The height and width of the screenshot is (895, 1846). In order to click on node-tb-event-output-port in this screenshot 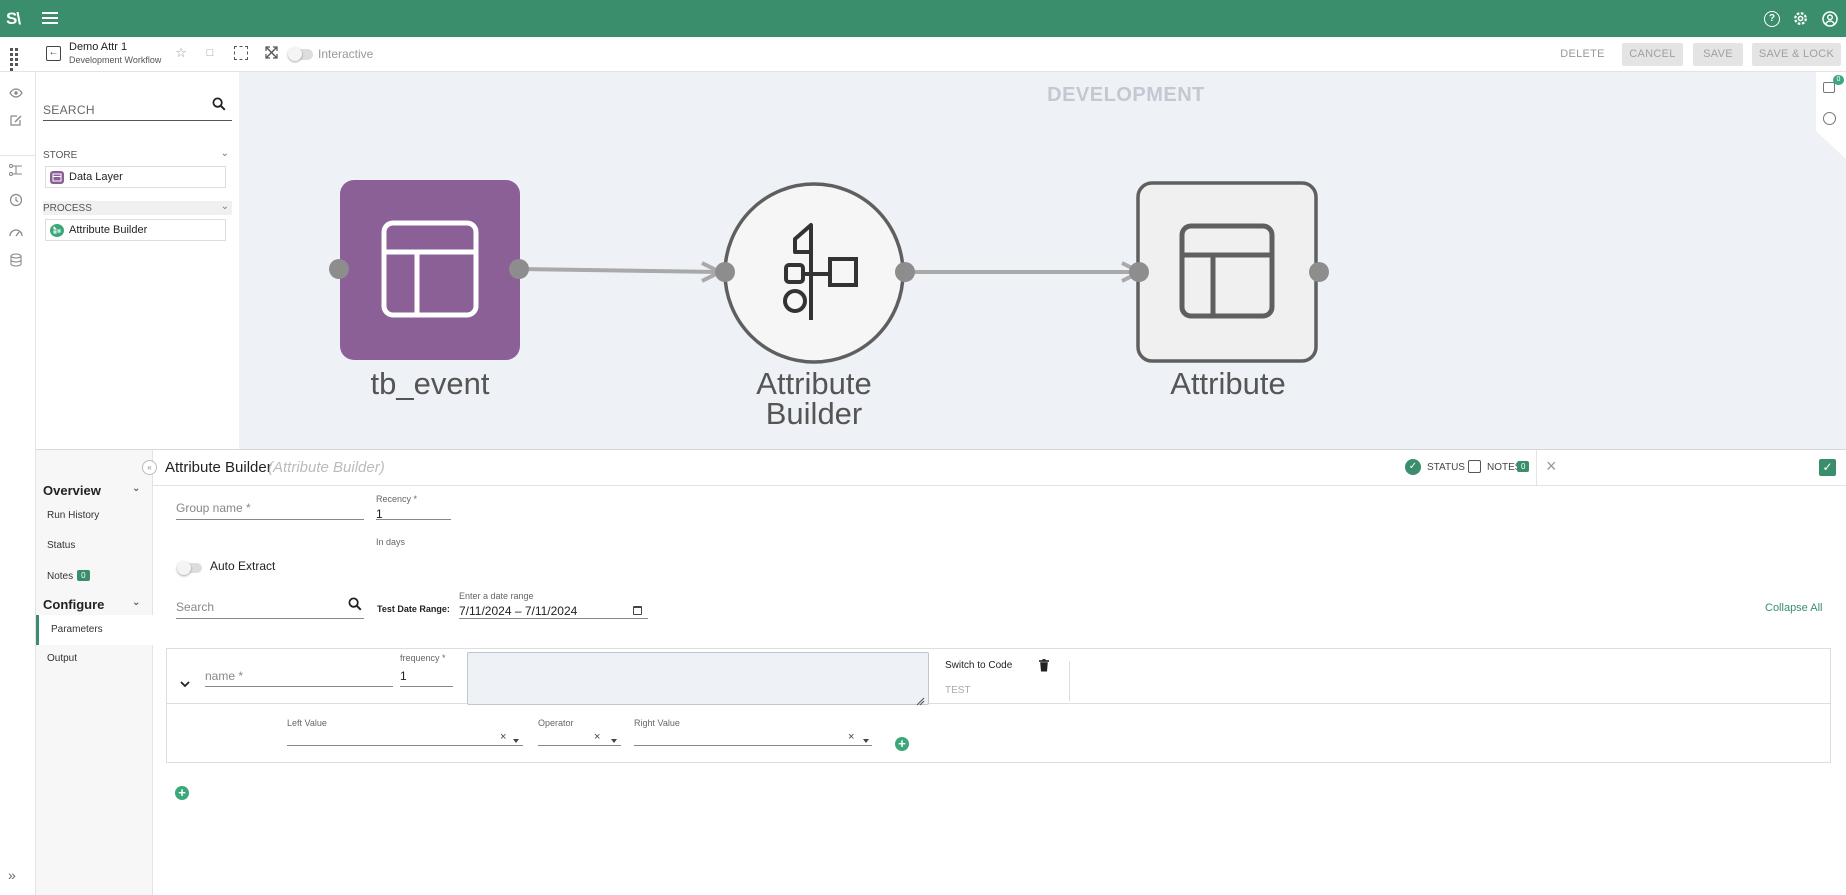, I will do `click(519, 269)`.